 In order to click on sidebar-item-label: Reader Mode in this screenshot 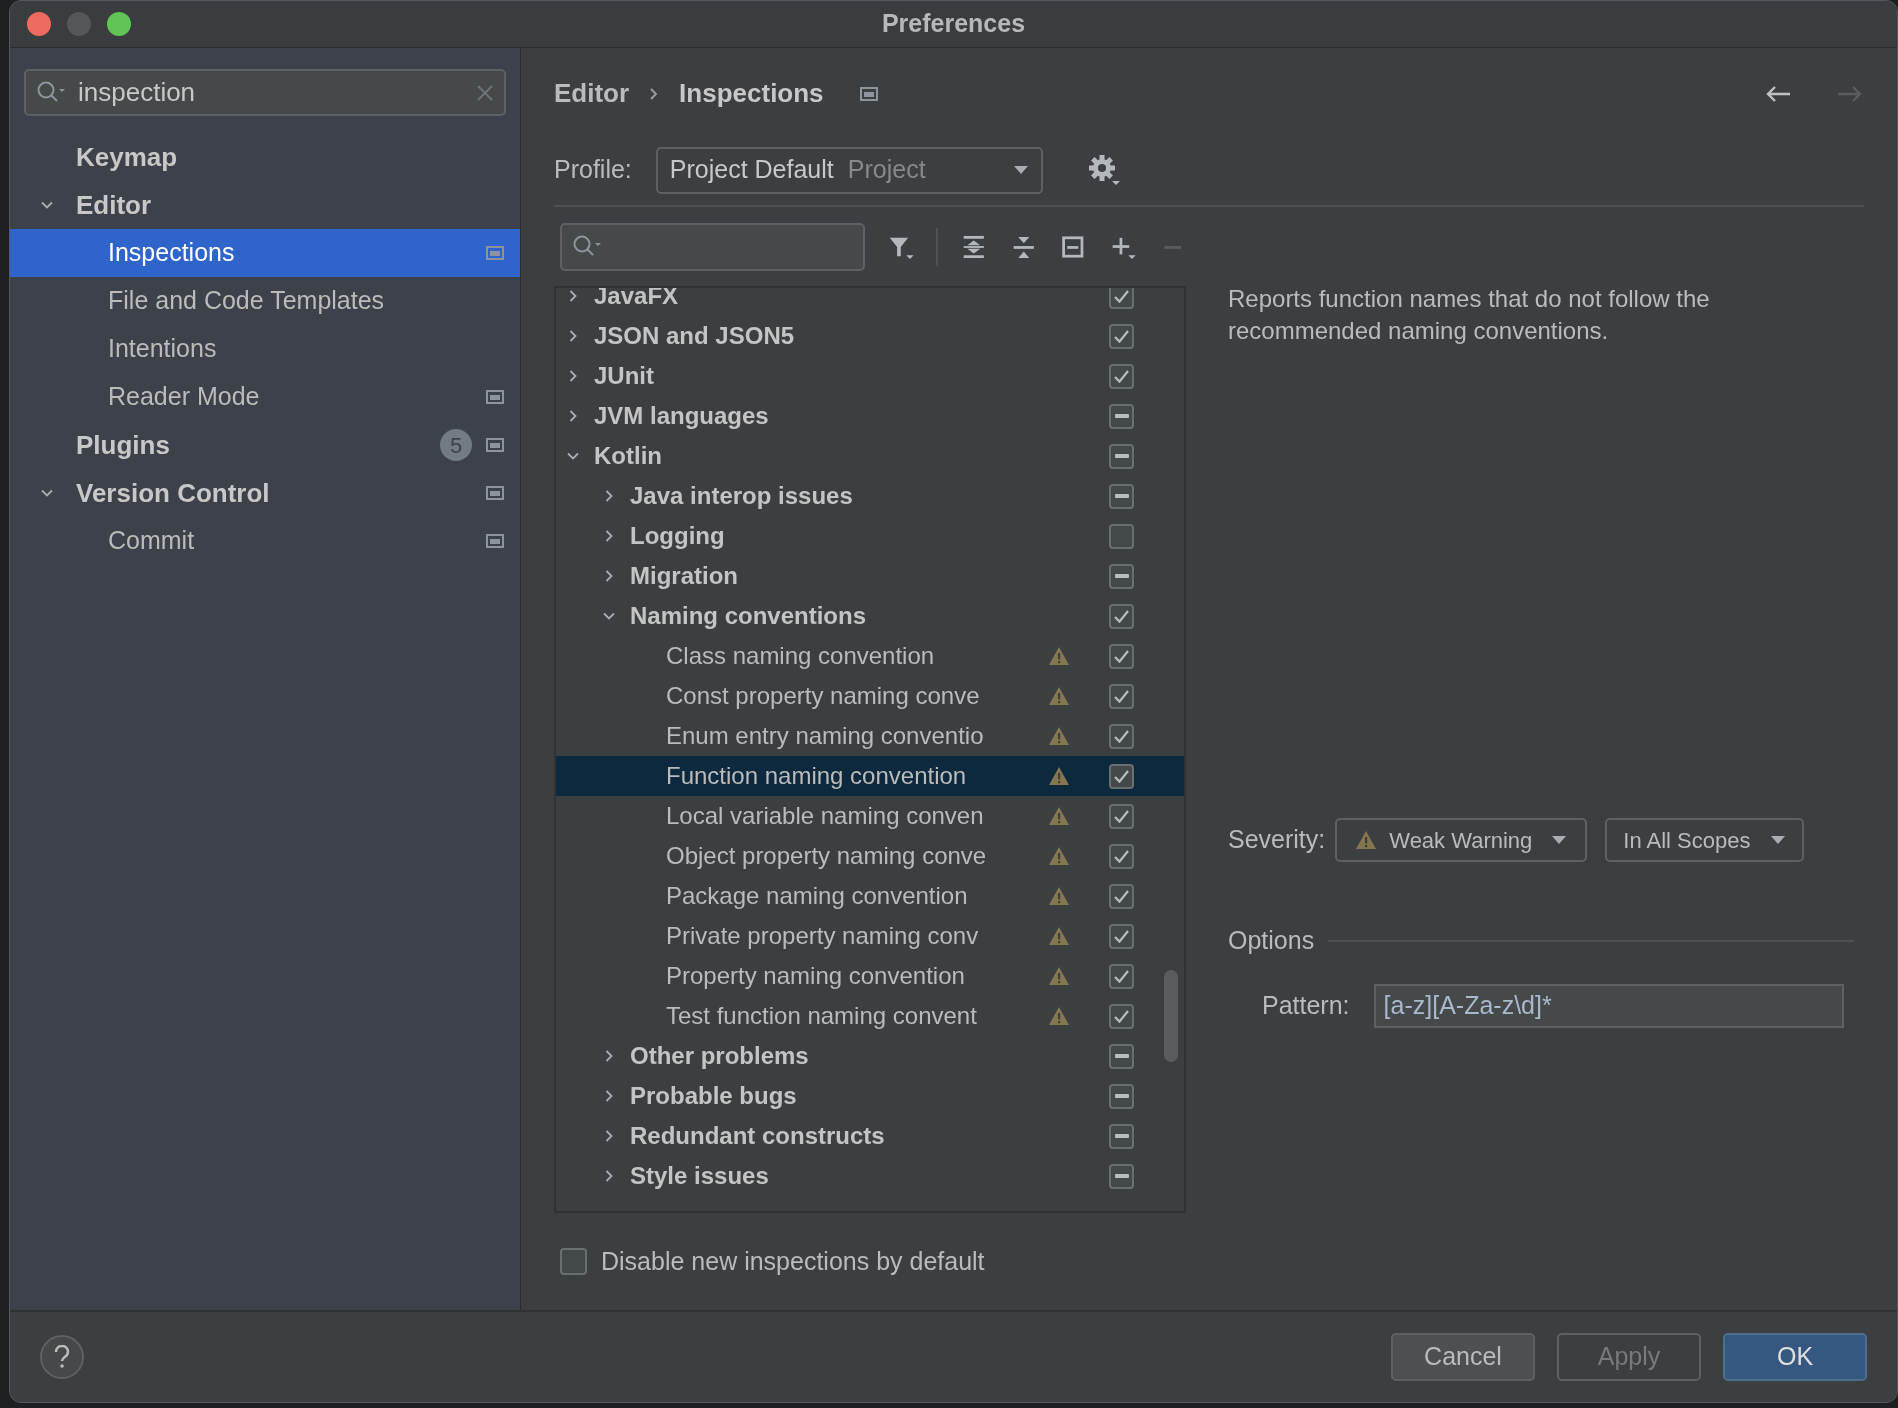, I will do `click(184, 397)`.